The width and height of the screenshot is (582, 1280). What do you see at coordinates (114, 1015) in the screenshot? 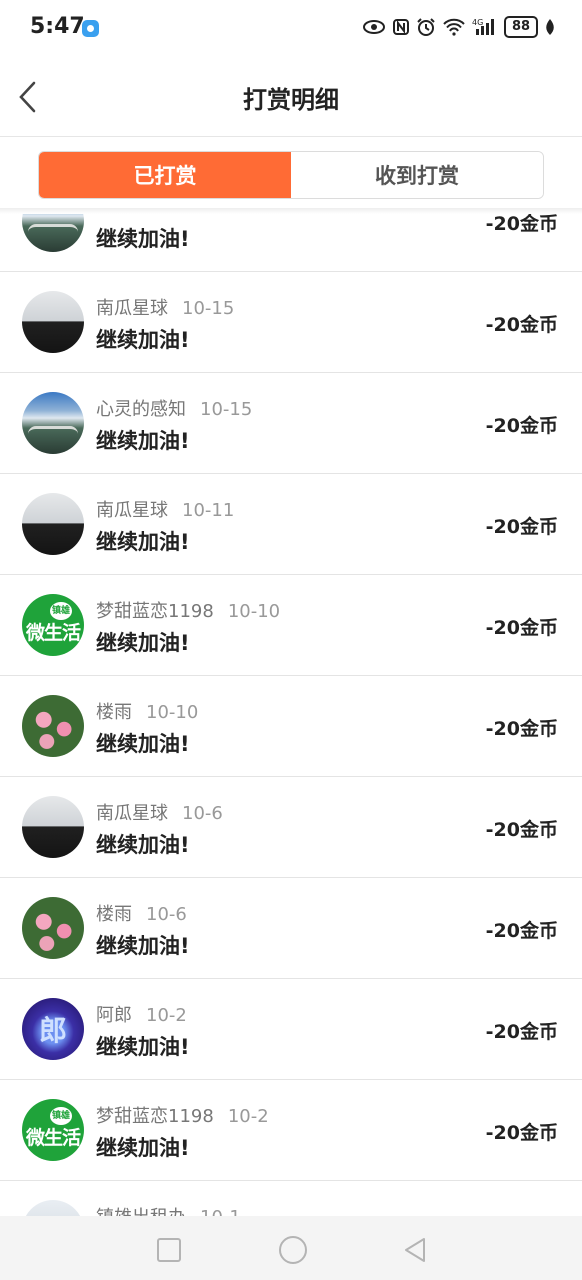
I see `recipient-name: 阿郎` at bounding box center [114, 1015].